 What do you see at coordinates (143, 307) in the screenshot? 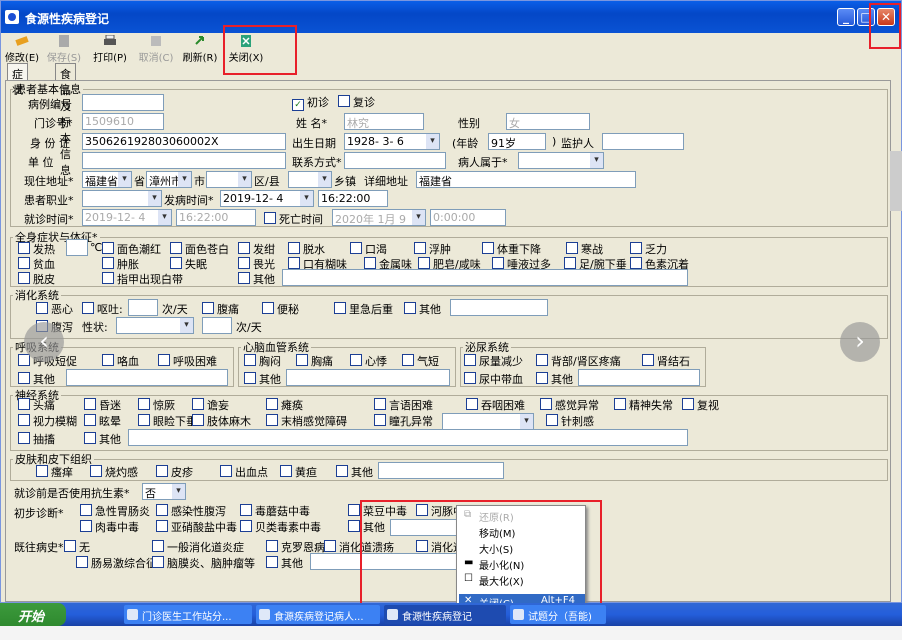
I see `vomit-count-field` at bounding box center [143, 307].